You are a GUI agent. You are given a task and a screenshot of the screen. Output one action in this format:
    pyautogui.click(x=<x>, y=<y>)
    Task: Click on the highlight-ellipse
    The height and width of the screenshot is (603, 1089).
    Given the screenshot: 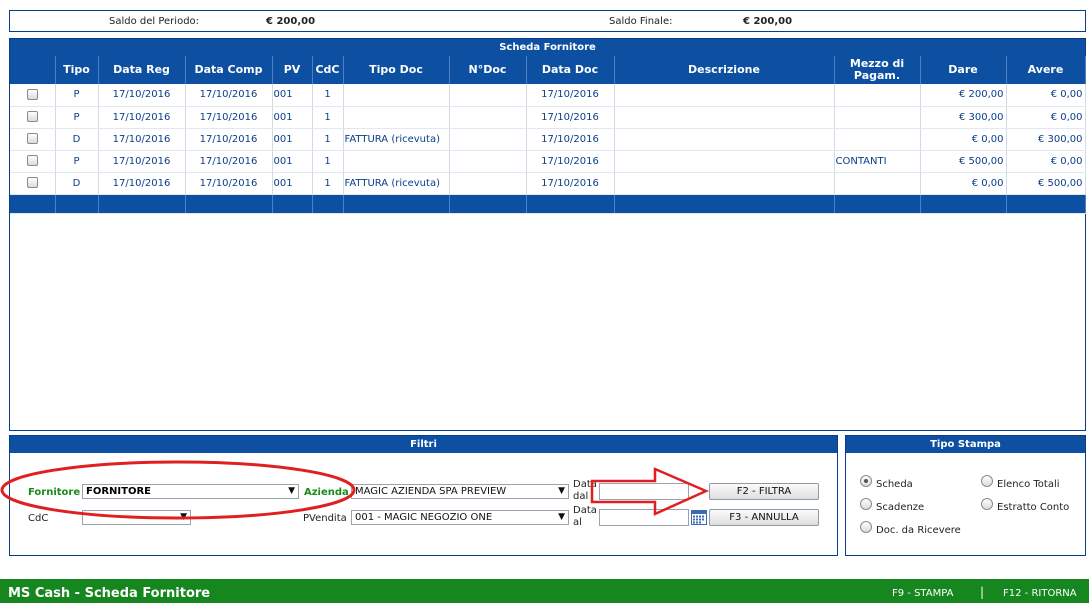 What is the action you would take?
    pyautogui.click(x=178, y=490)
    